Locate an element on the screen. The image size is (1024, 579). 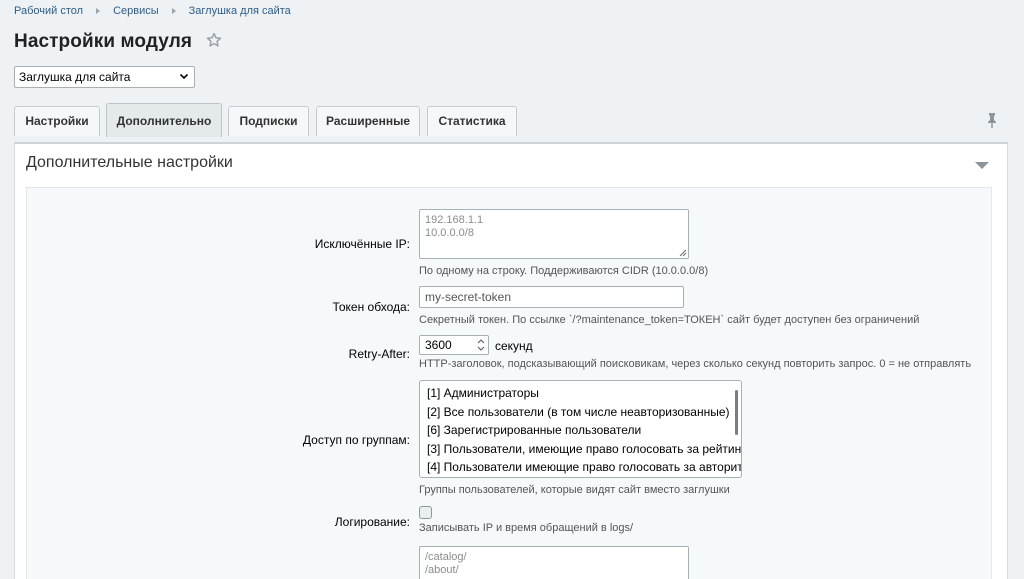
tab-subscriptions: Подписки is located at coordinates (268, 121).